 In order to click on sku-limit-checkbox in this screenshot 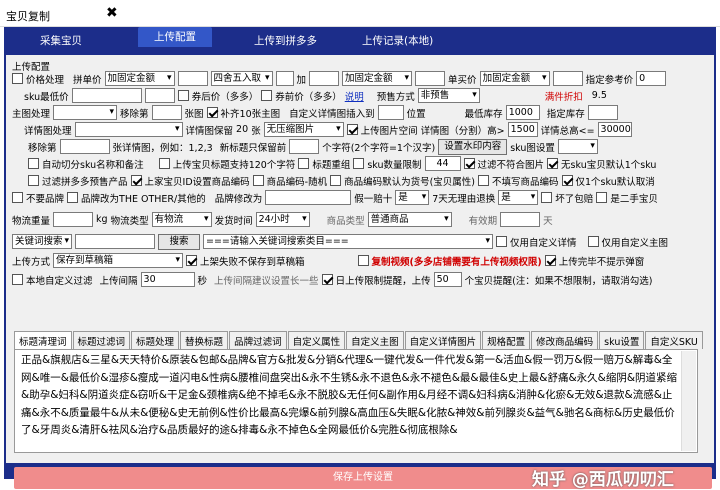, I will do `click(359, 163)`.